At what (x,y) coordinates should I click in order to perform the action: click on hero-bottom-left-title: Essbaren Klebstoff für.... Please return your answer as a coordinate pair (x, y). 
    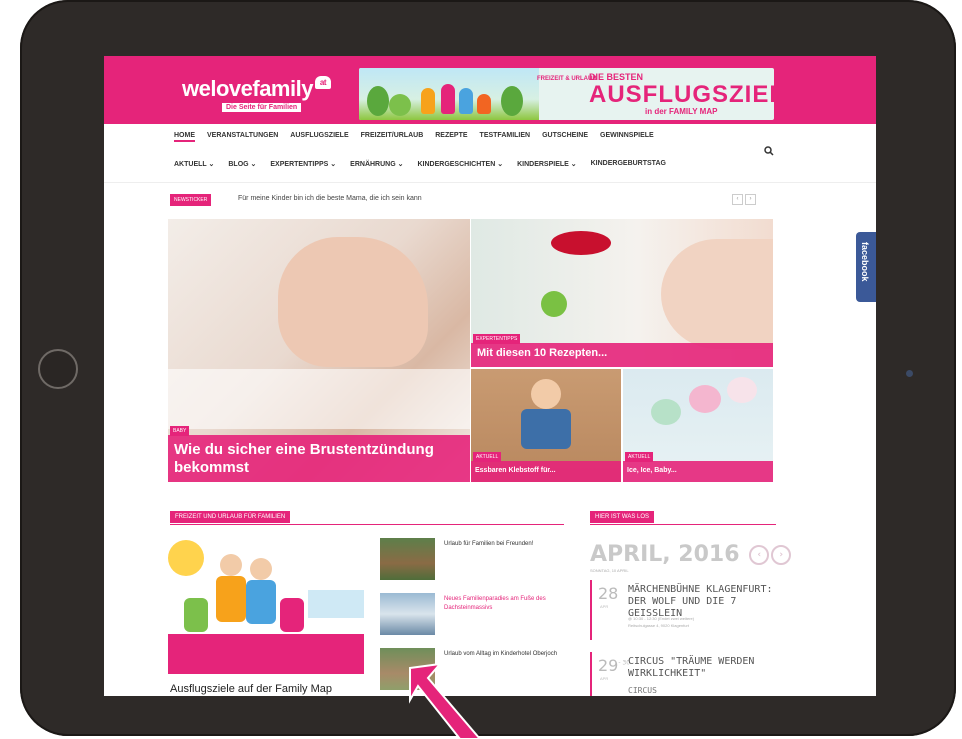
    Looking at the image, I should click on (515, 470).